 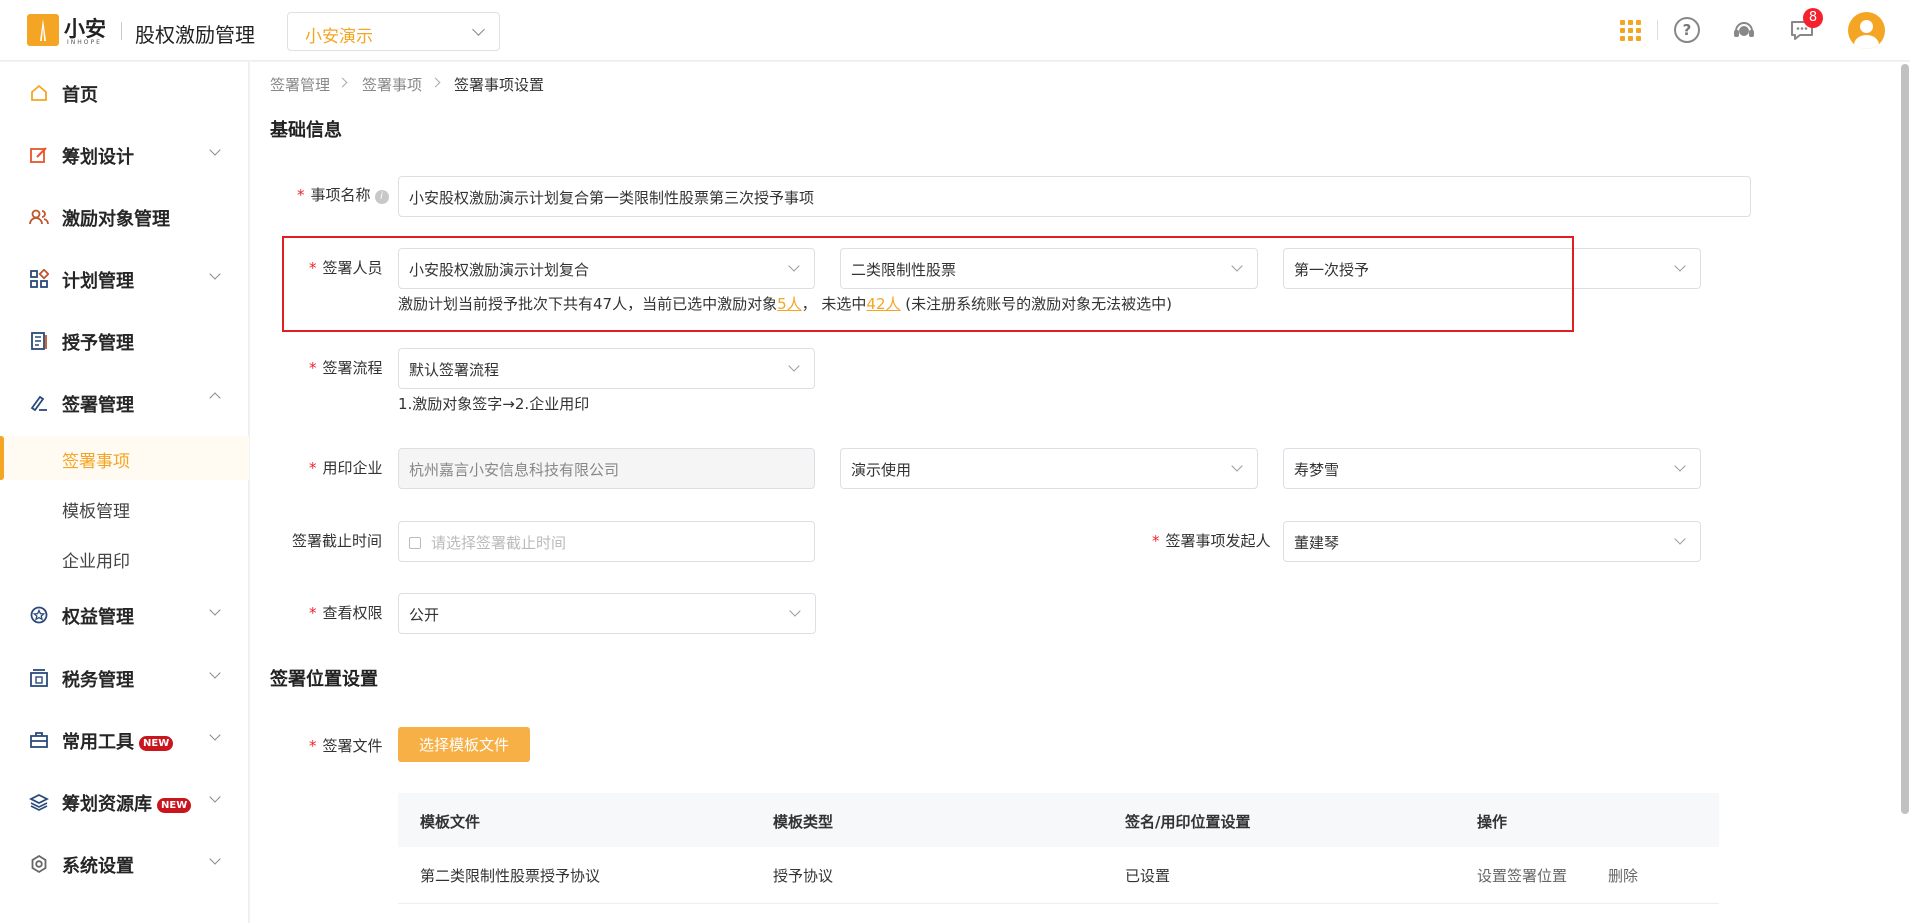 What do you see at coordinates (606, 541) in the screenshot?
I see `deadline-date-picker: 请选择签署截止时间` at bounding box center [606, 541].